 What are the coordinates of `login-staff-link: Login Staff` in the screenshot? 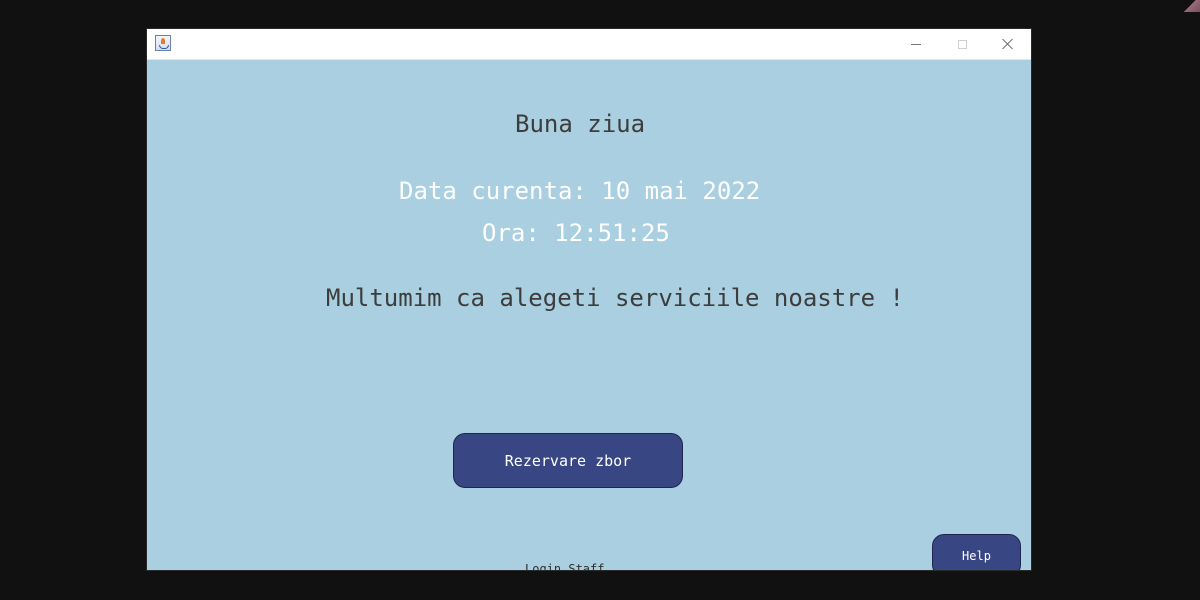 It's located at (564, 566).